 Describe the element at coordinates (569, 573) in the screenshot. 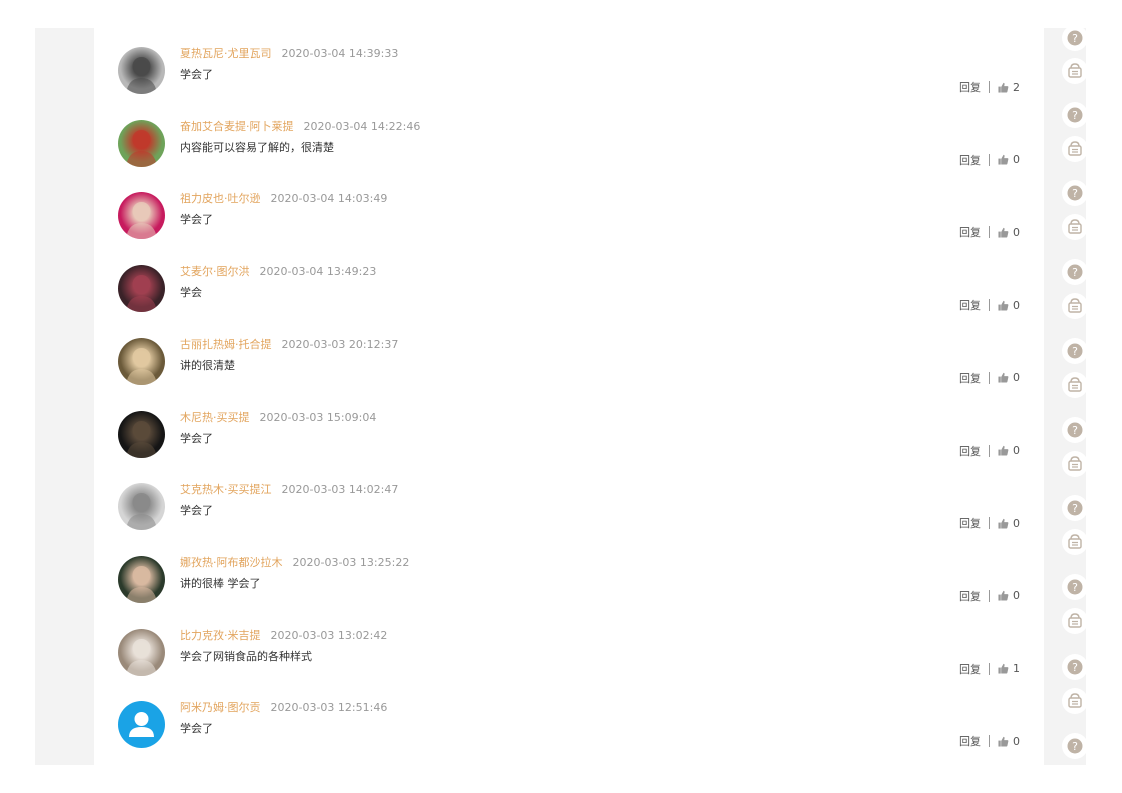

I see `comment-item: 娜孜热·阿布都沙拉木 2020-03-03 13:25:22 讲的很棒 学会了 回复 0` at that location.